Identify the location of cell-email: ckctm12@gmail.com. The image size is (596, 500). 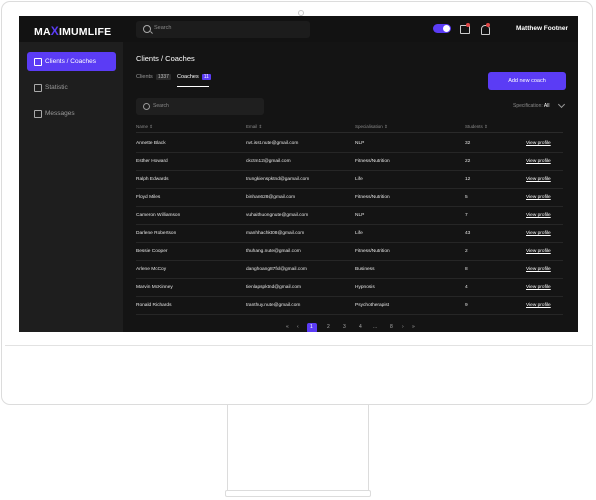
(268, 161).